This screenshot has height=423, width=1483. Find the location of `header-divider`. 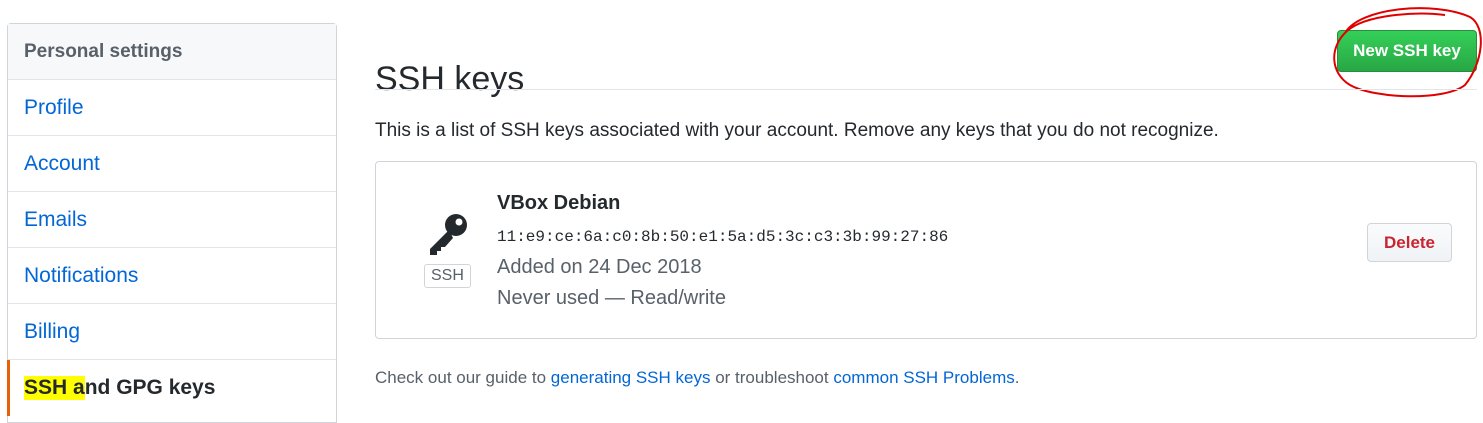

header-divider is located at coordinates (926, 89).